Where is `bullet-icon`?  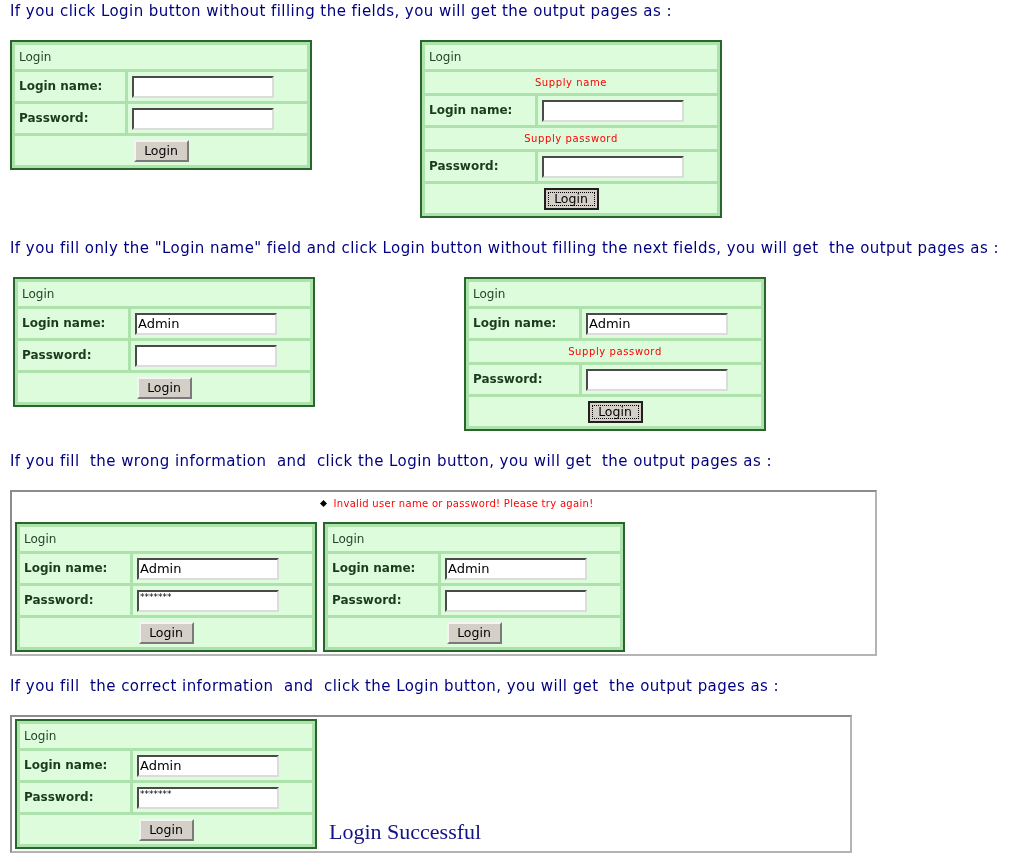
bullet-icon is located at coordinates (323, 503).